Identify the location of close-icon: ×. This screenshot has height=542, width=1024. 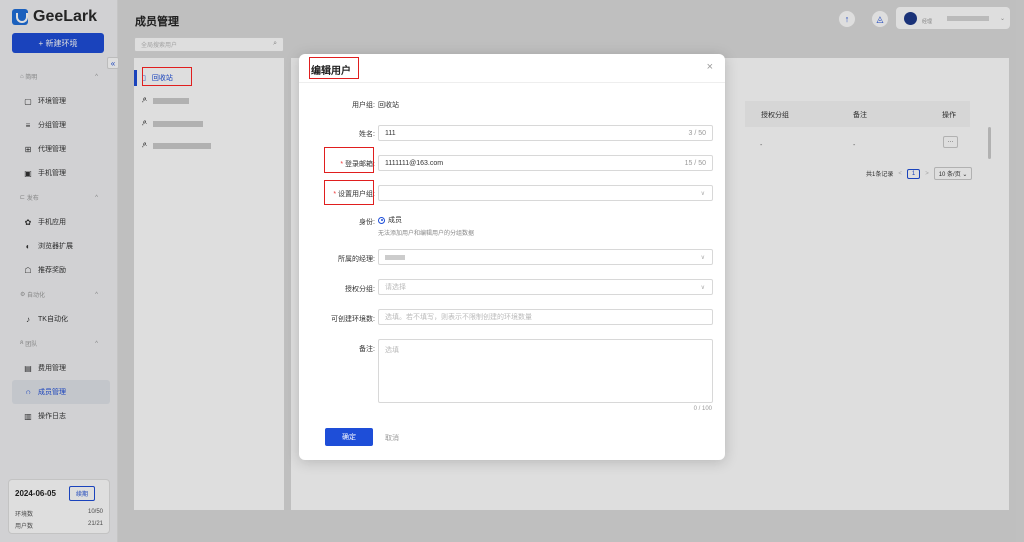
(710, 67).